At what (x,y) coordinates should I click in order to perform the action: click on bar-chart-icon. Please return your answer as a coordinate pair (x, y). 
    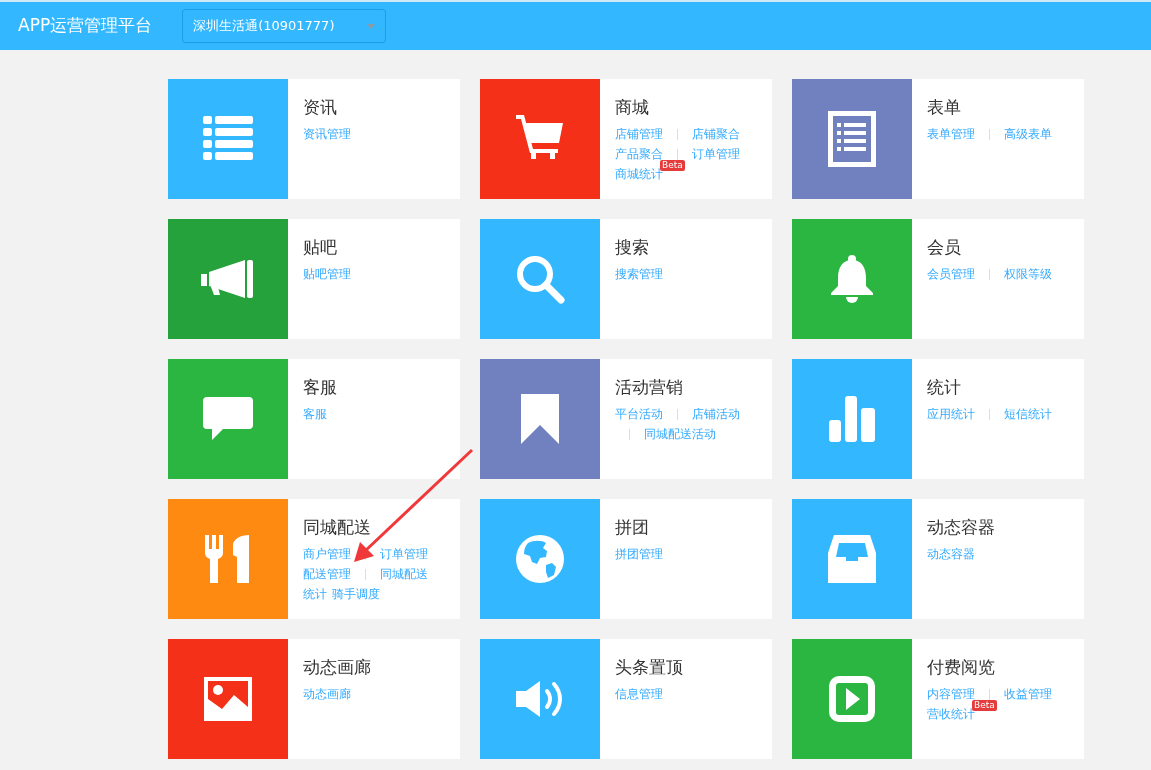
    Looking at the image, I should click on (852, 419).